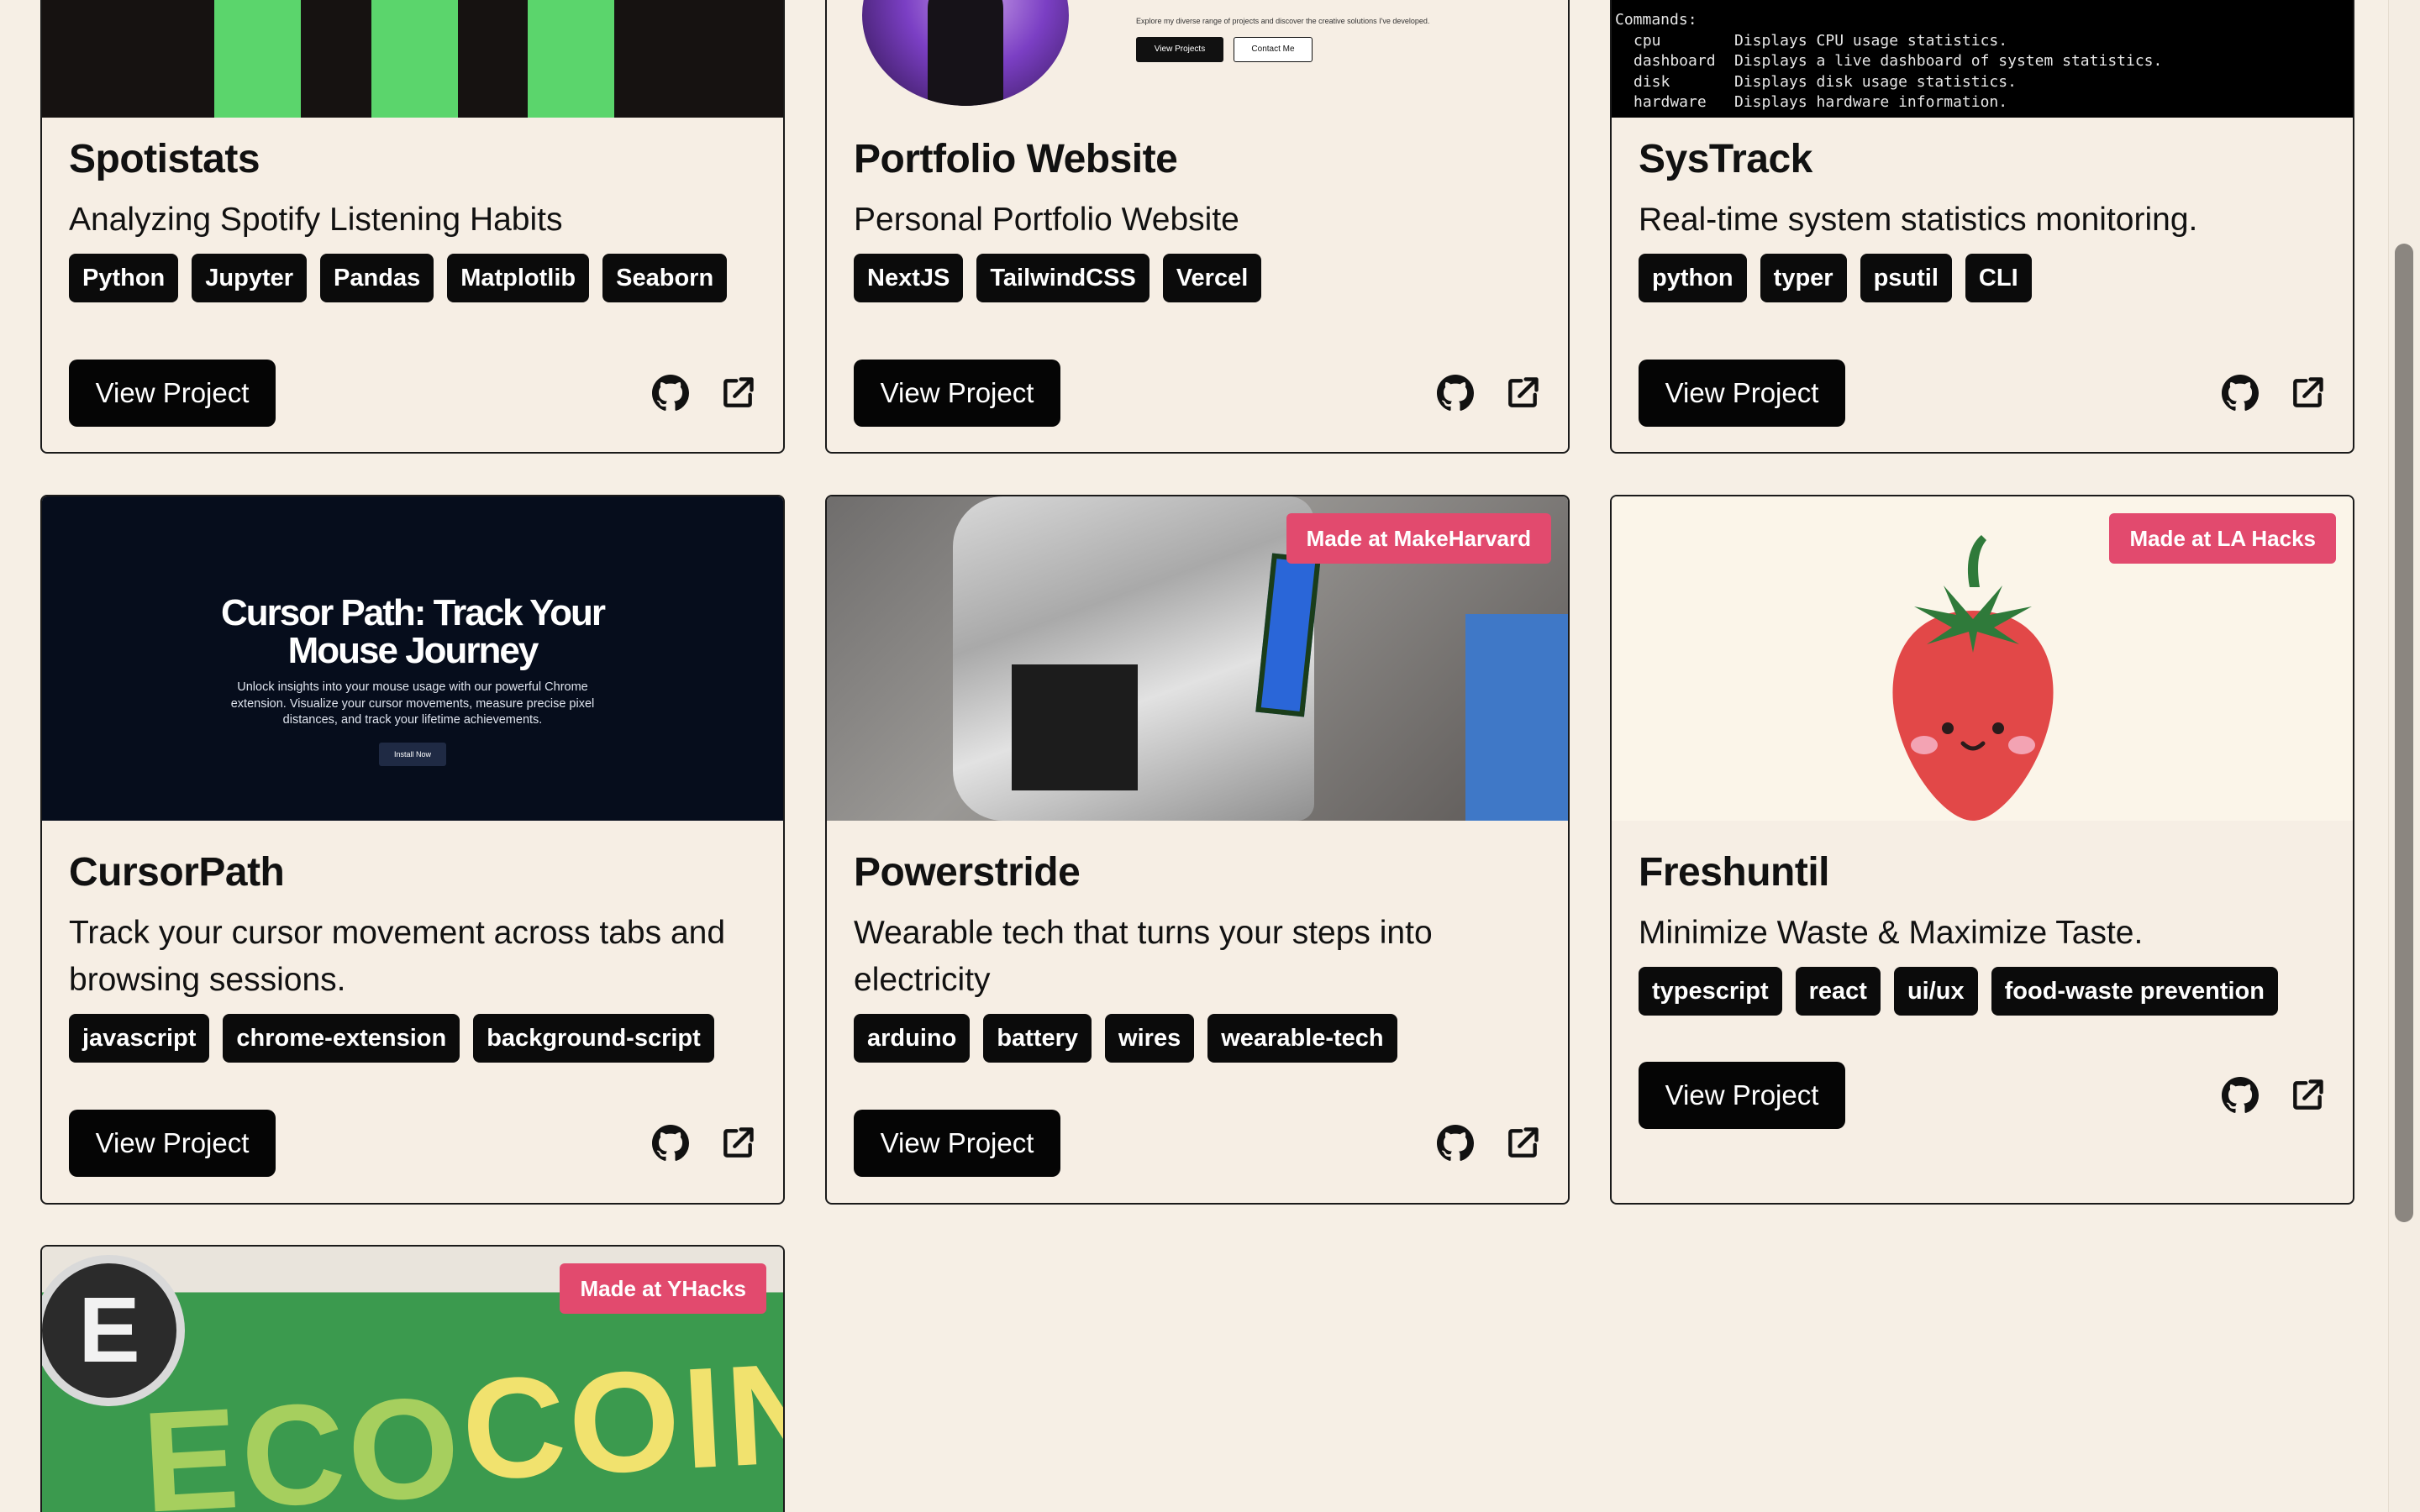  What do you see at coordinates (412, 754) in the screenshot?
I see `preview-install-button: Install Now` at bounding box center [412, 754].